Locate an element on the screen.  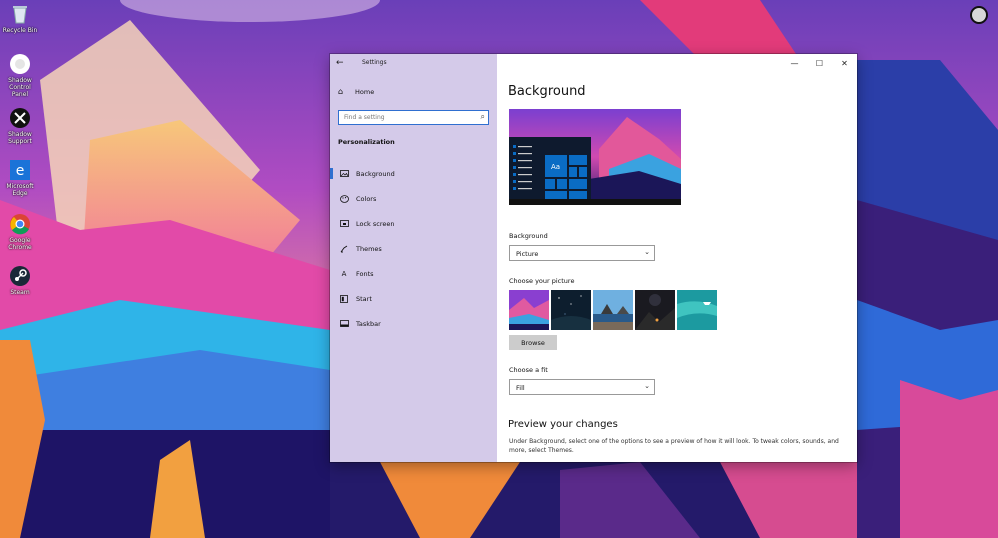
desktop-icon-steam: Steam is located at coordinates (20, 280).